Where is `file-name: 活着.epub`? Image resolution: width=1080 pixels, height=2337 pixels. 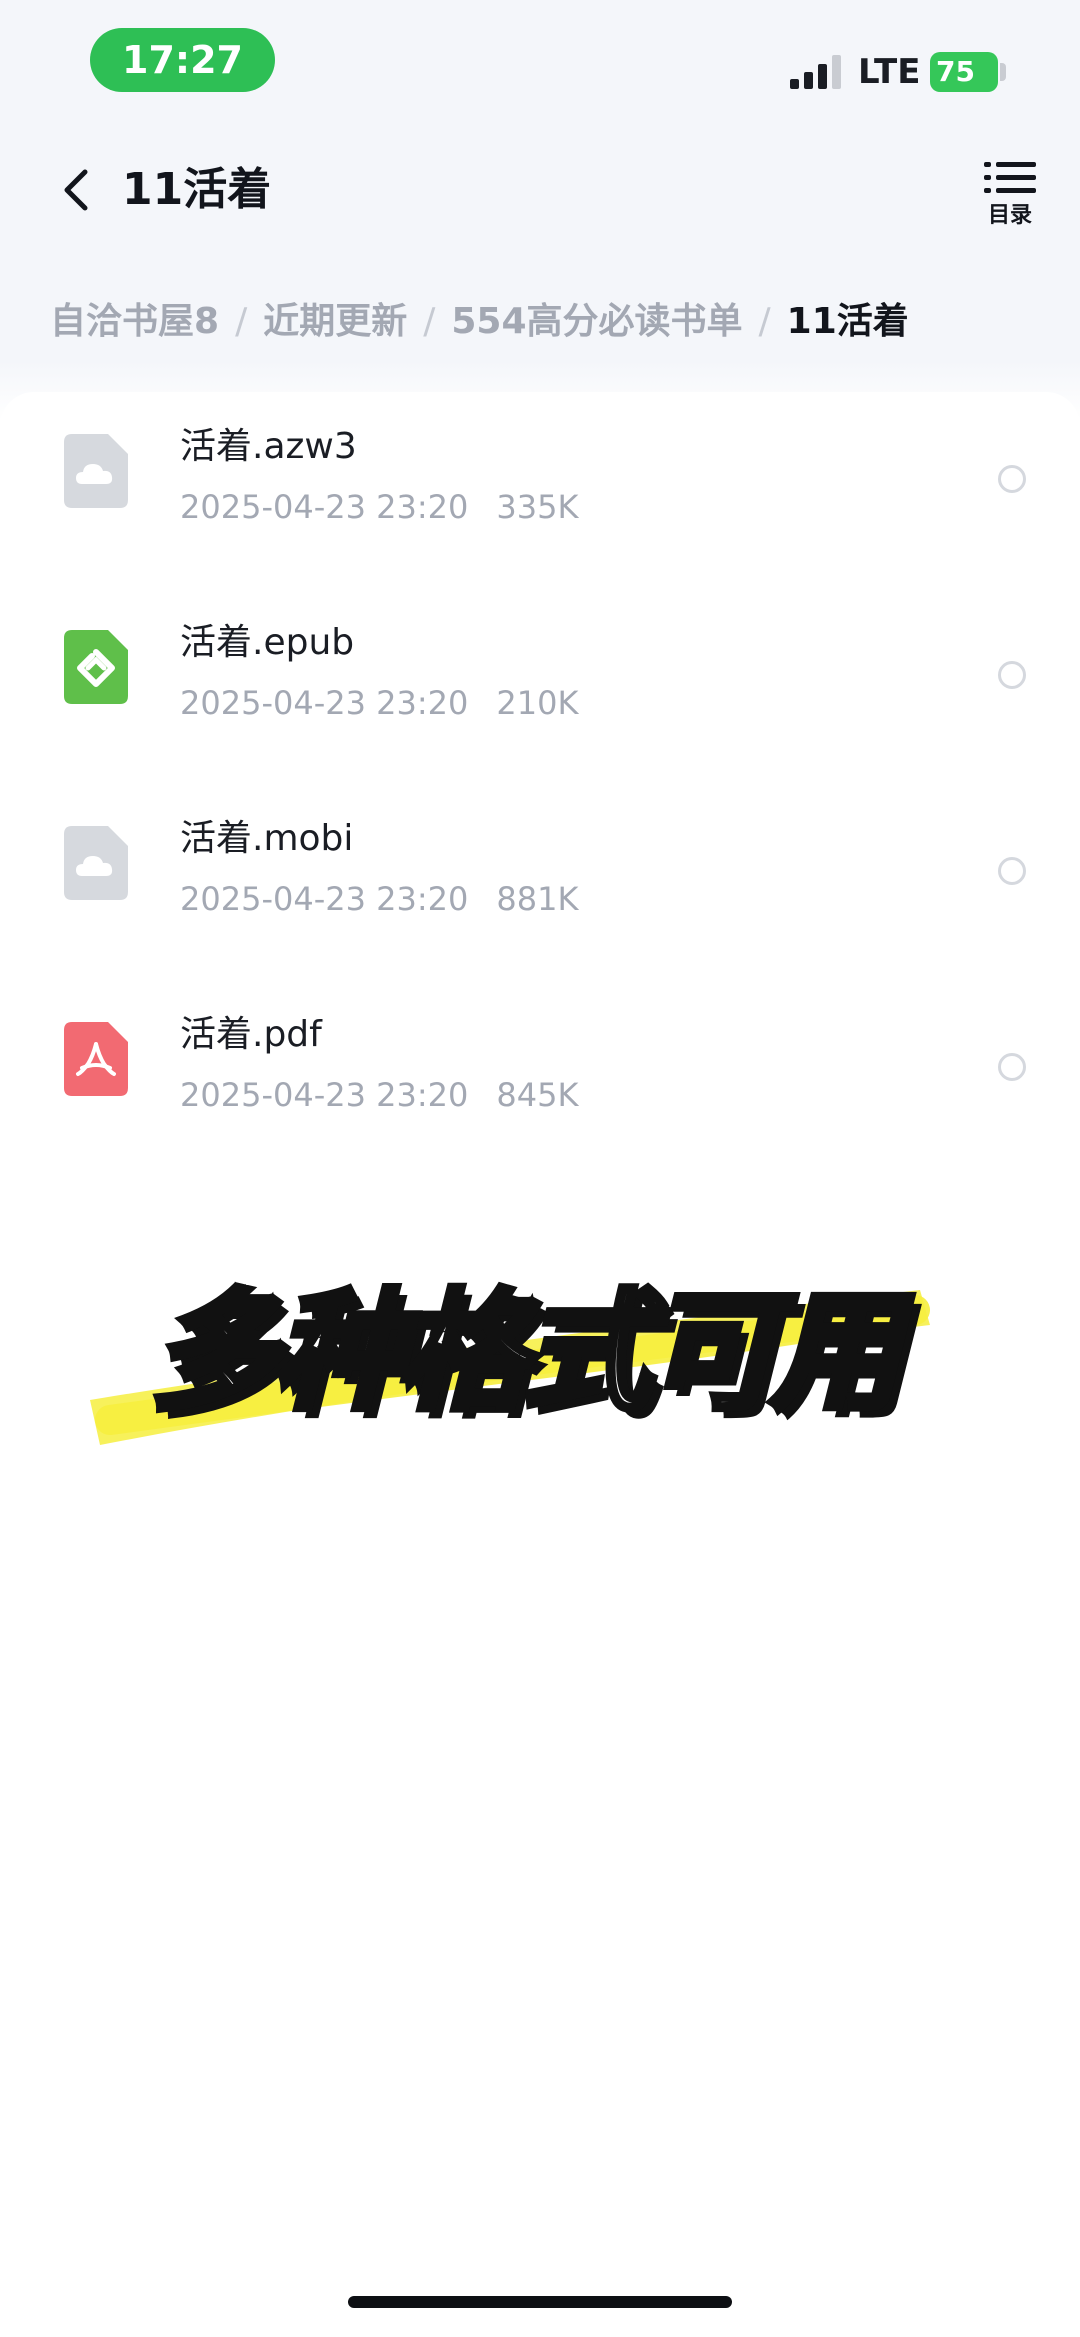 file-name: 活着.epub is located at coordinates (267, 642).